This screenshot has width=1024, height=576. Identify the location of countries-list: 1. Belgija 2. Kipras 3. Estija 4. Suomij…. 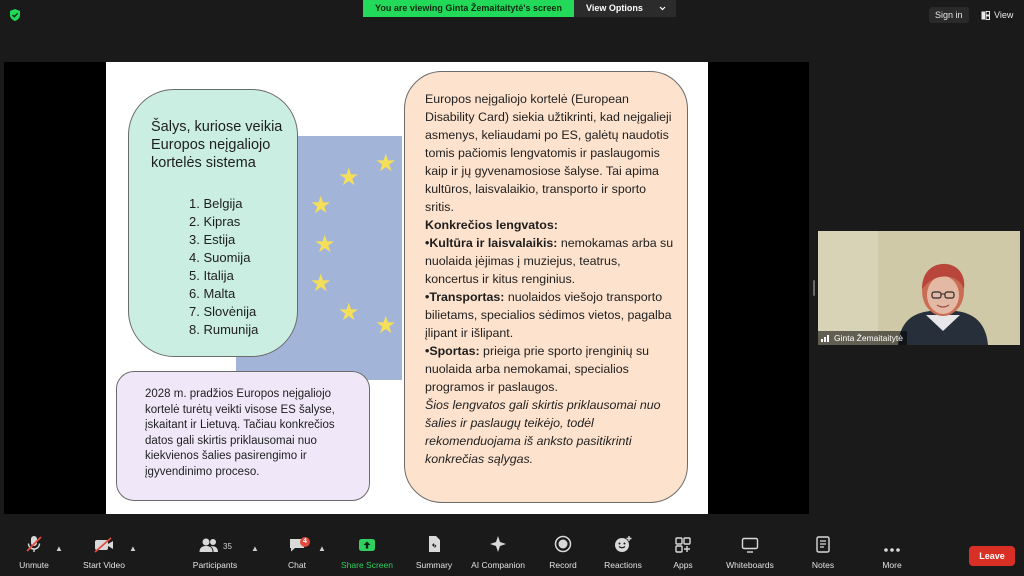
(243, 267).